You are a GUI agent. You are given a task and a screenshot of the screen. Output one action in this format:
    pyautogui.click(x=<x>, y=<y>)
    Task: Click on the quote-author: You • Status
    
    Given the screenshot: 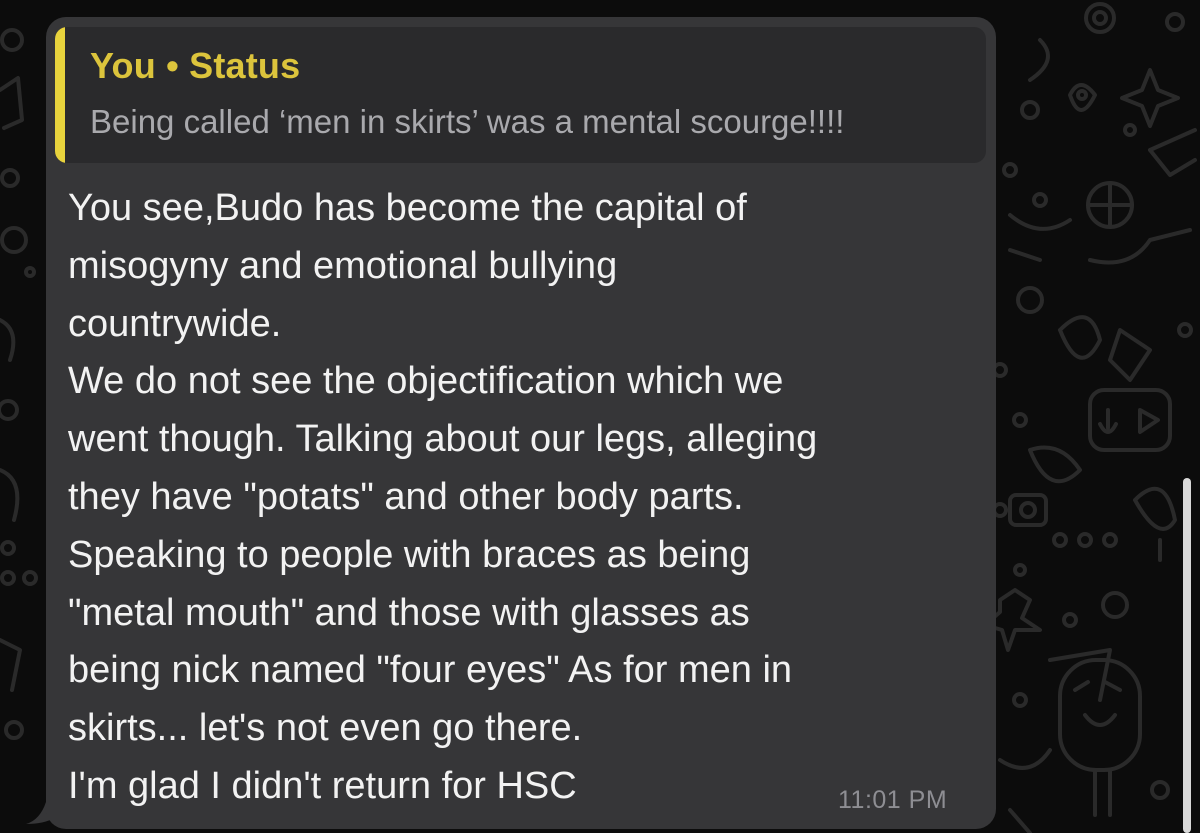 What is the action you would take?
    pyautogui.click(x=195, y=65)
    